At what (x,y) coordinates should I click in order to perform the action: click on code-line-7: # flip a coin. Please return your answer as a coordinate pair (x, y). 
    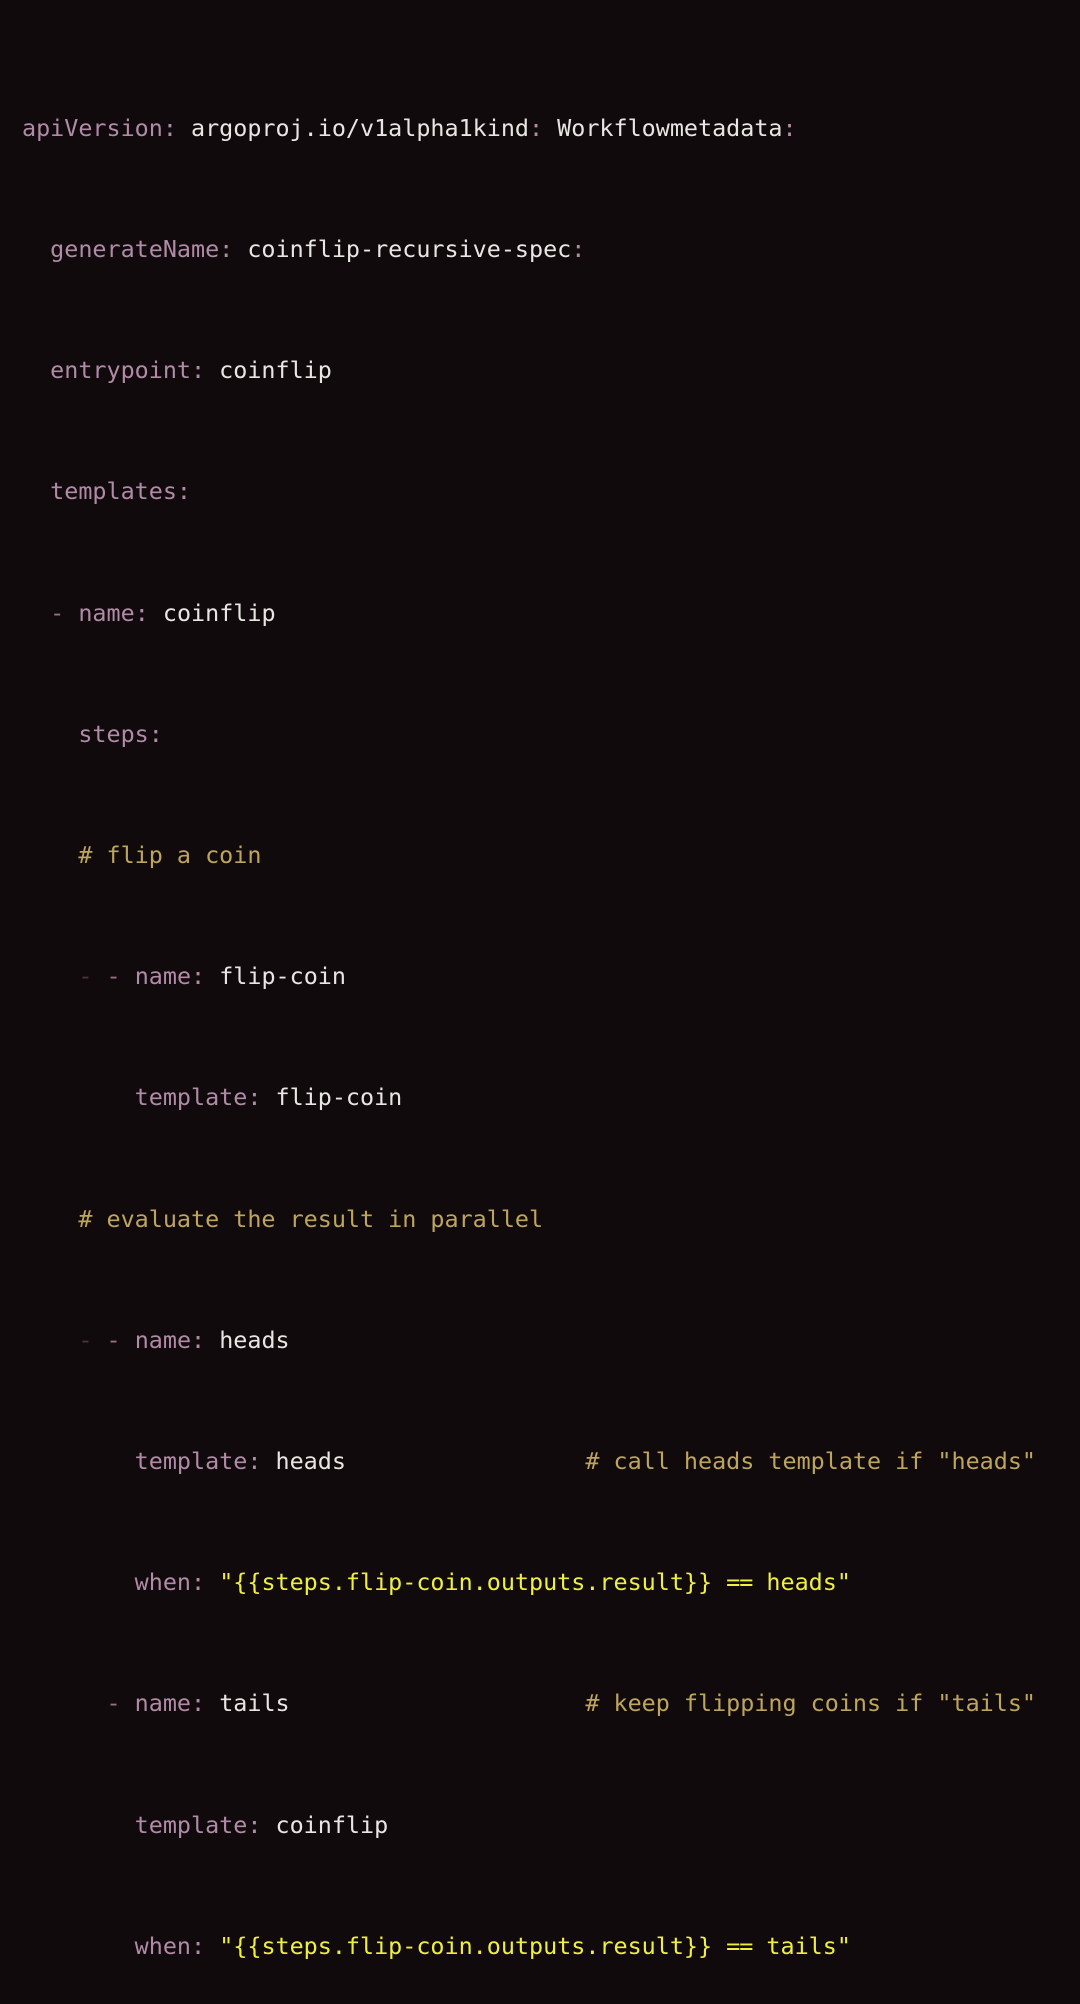
    Looking at the image, I should click on (551, 855).